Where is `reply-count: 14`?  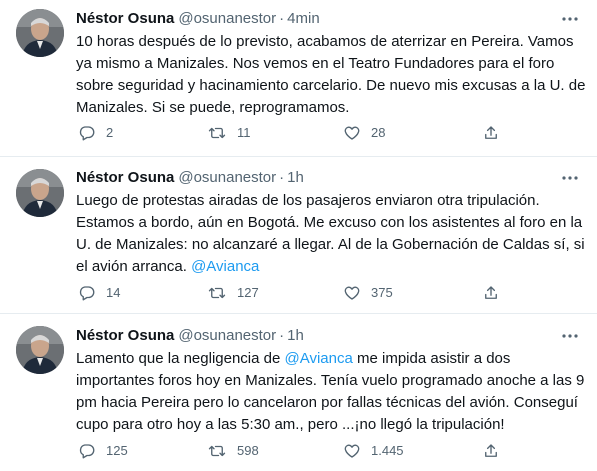 reply-count: 14 is located at coordinates (113, 292).